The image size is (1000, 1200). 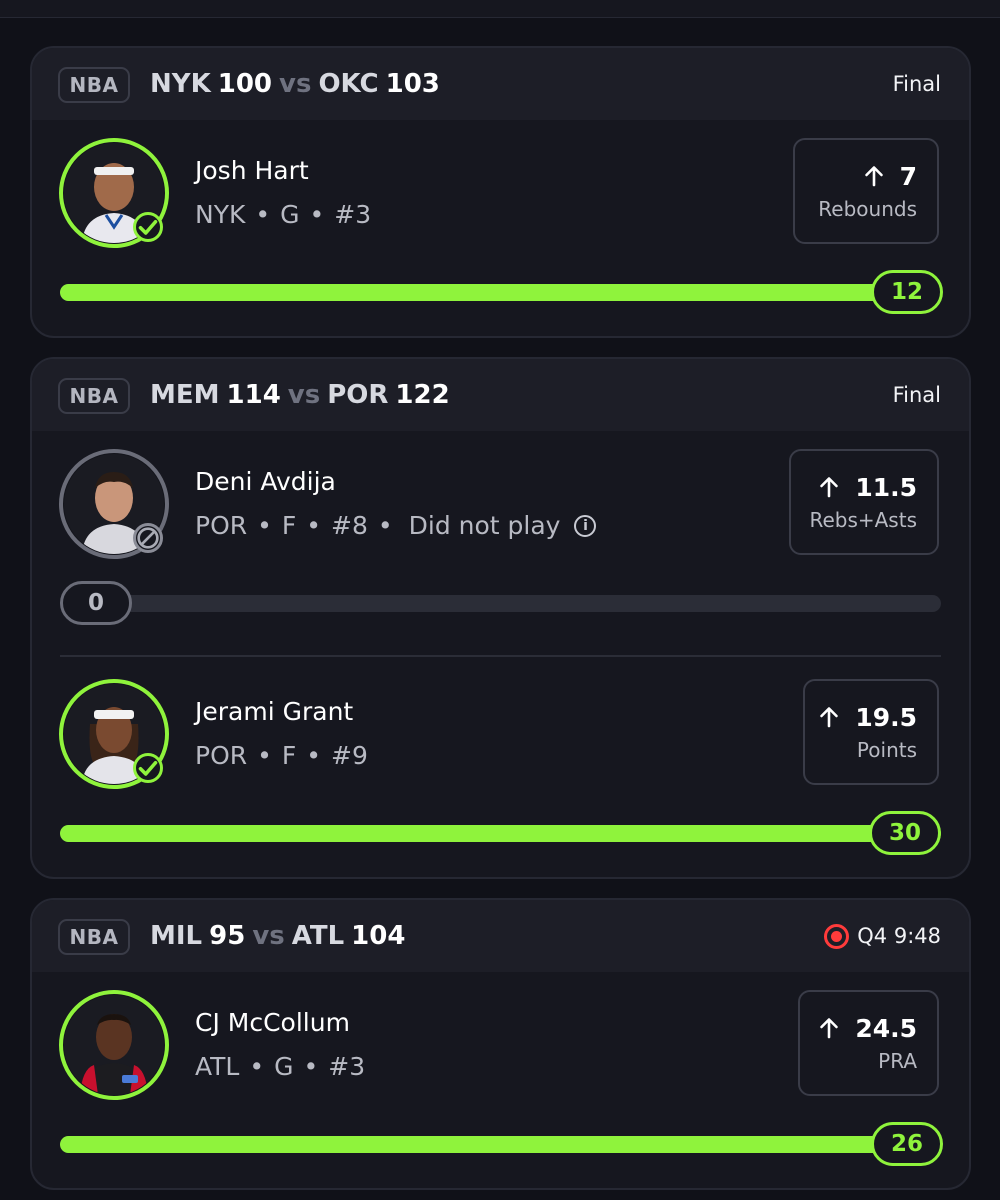 What do you see at coordinates (148, 538) in the screenshot?
I see `ban-icon` at bounding box center [148, 538].